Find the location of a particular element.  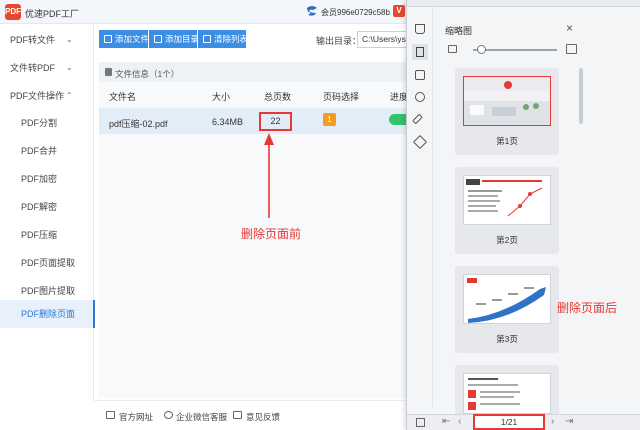

feedback-icon is located at coordinates (237, 415).